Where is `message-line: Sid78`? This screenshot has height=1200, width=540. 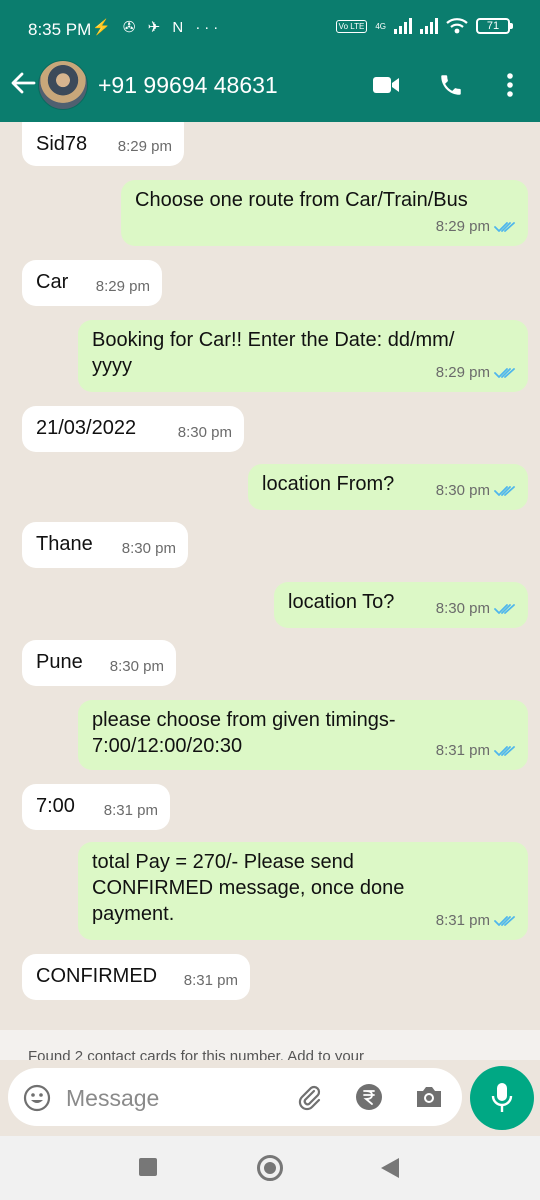
message-line: Sid78 is located at coordinates (62, 144).